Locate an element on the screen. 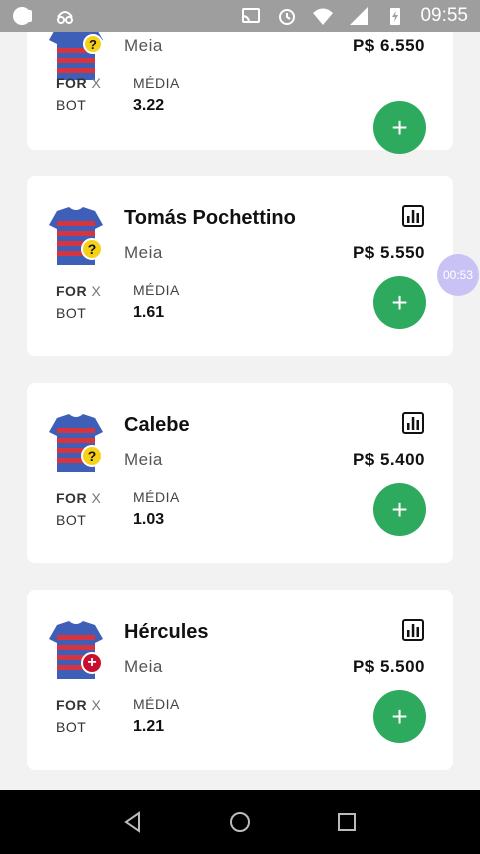  recents-square-icon is located at coordinates (347, 822).